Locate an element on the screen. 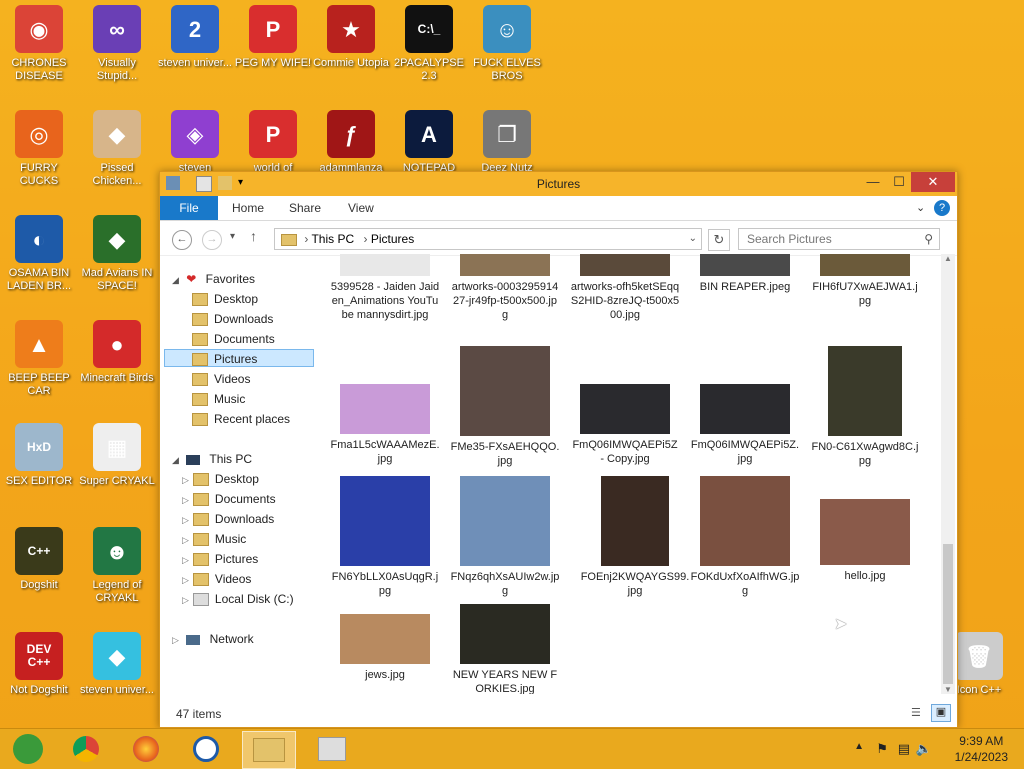 Image resolution: width=1024 pixels, height=769 pixels. taskbar-file-explorer is located at coordinates (269, 750).